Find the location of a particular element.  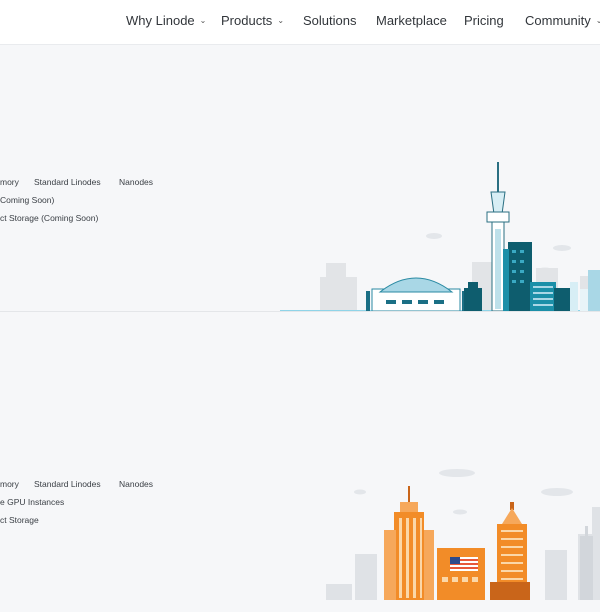

nav-why-linode: Why Linode ⌄ is located at coordinates (166, 22).